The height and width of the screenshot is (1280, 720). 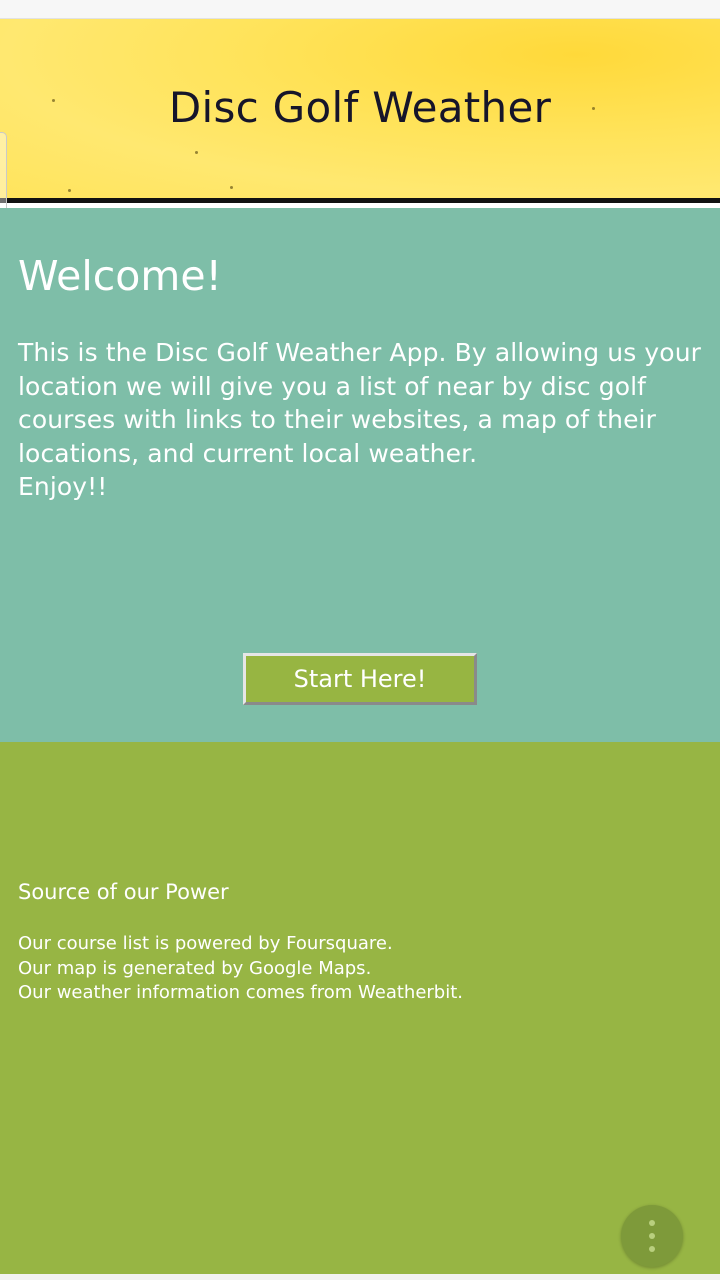 What do you see at coordinates (360, 107) in the screenshot?
I see `app-title: Disc Golf Weather` at bounding box center [360, 107].